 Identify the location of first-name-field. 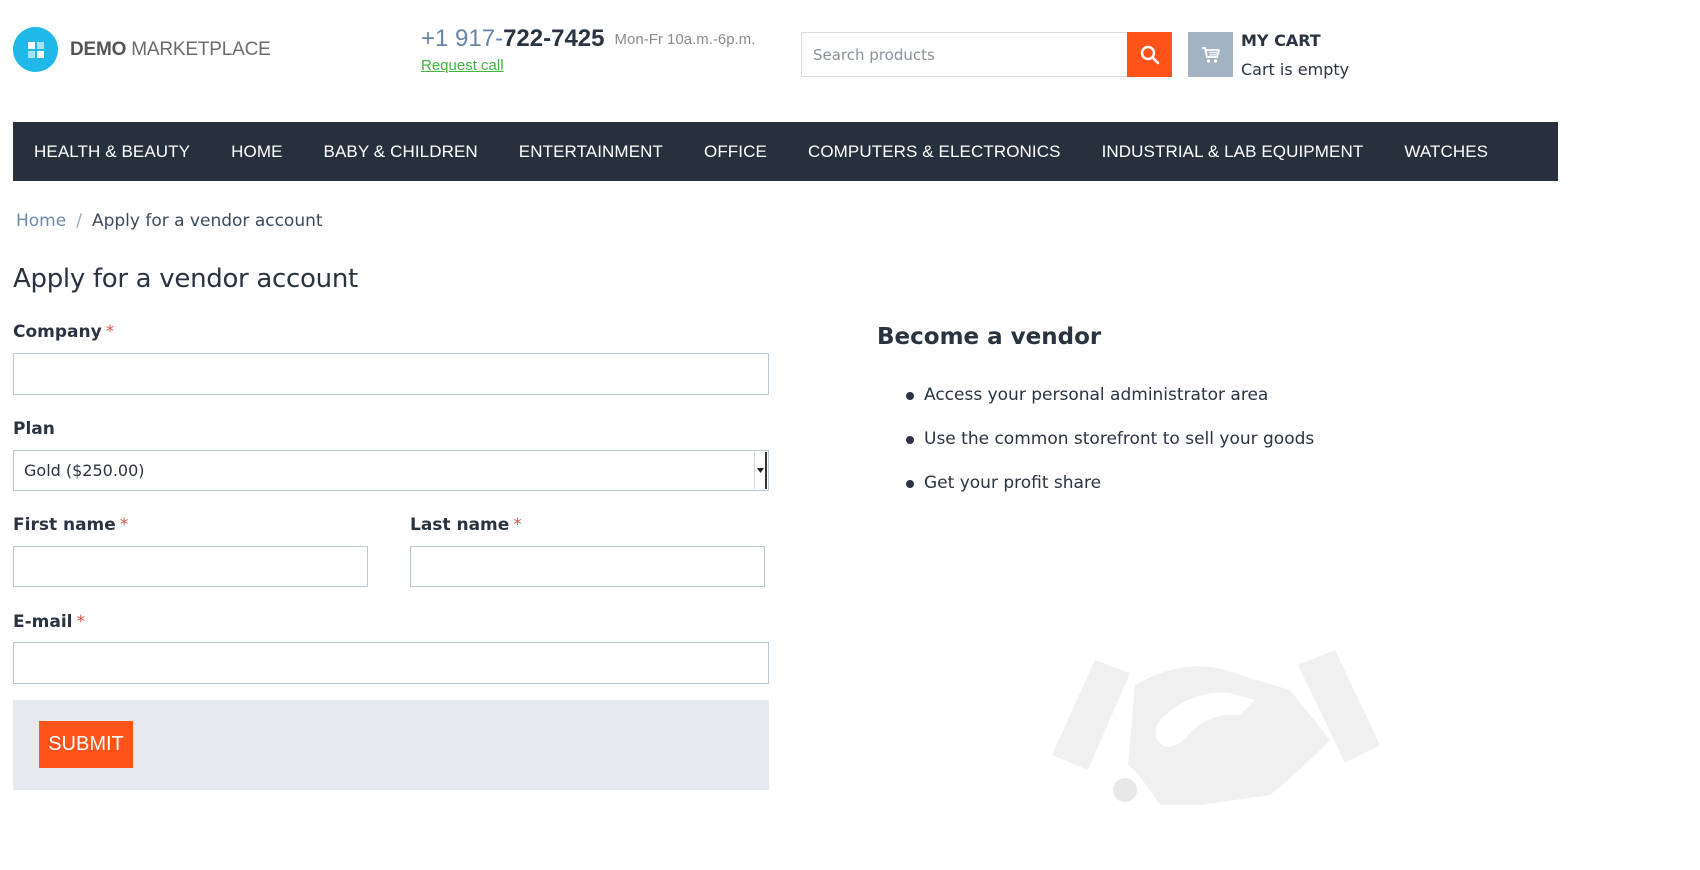
(190, 566).